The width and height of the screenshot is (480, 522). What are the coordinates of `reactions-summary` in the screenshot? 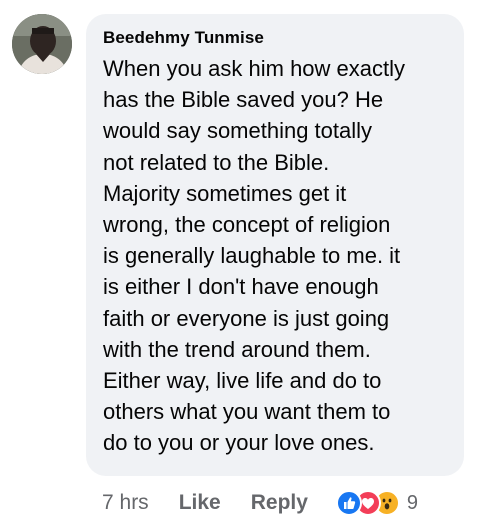 It's located at (367, 503).